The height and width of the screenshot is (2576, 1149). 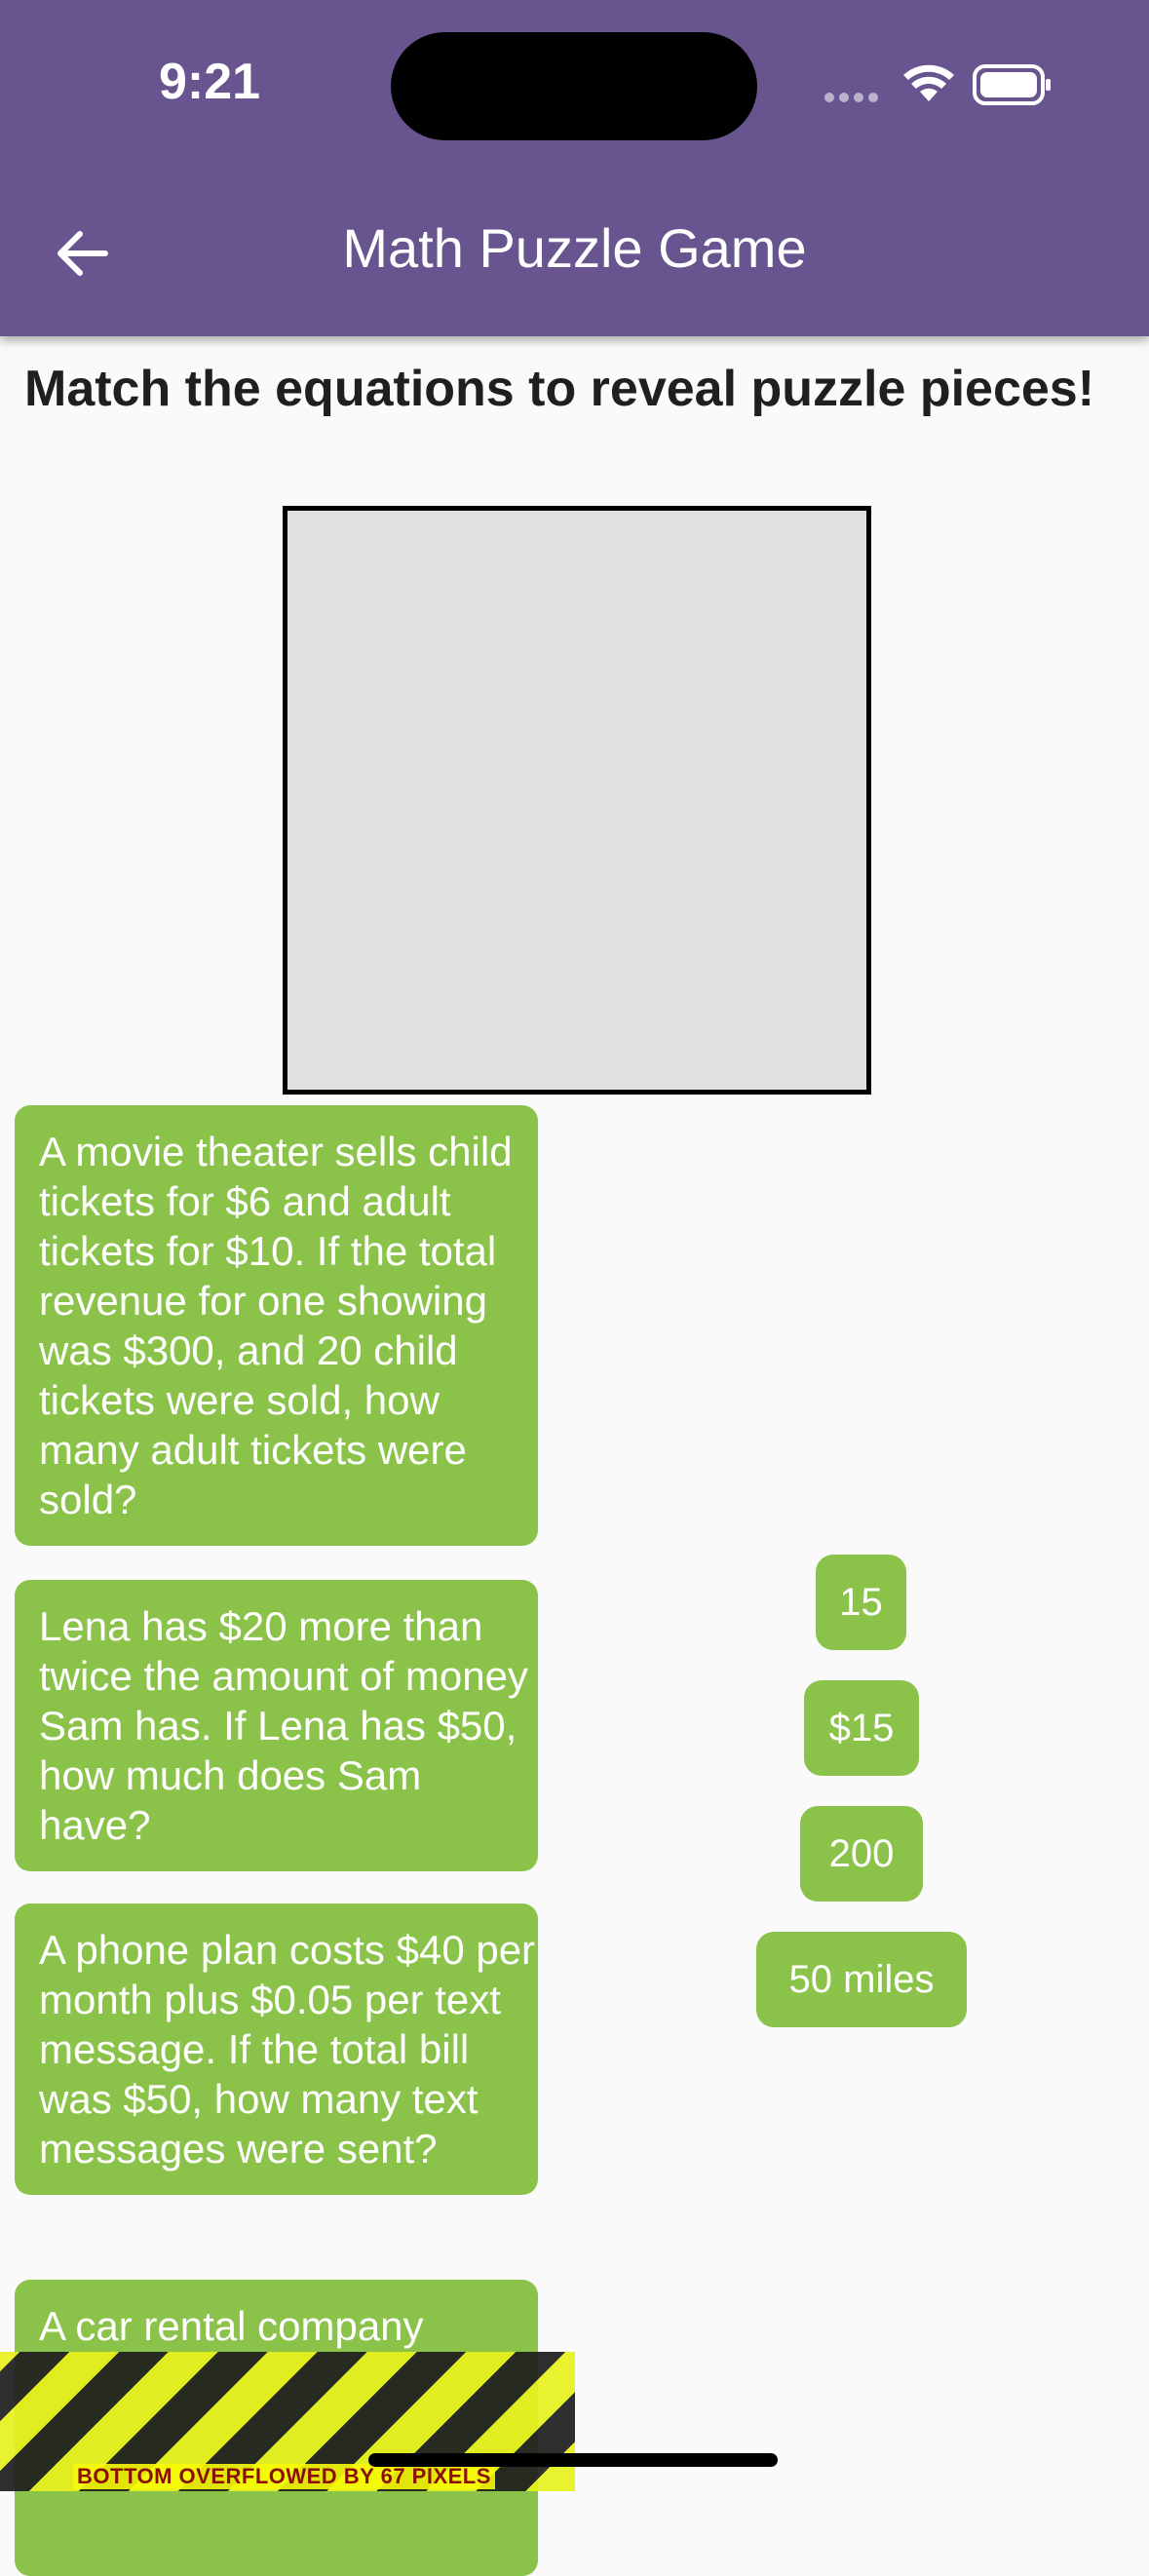 What do you see at coordinates (1012, 84) in the screenshot?
I see `battery-icon` at bounding box center [1012, 84].